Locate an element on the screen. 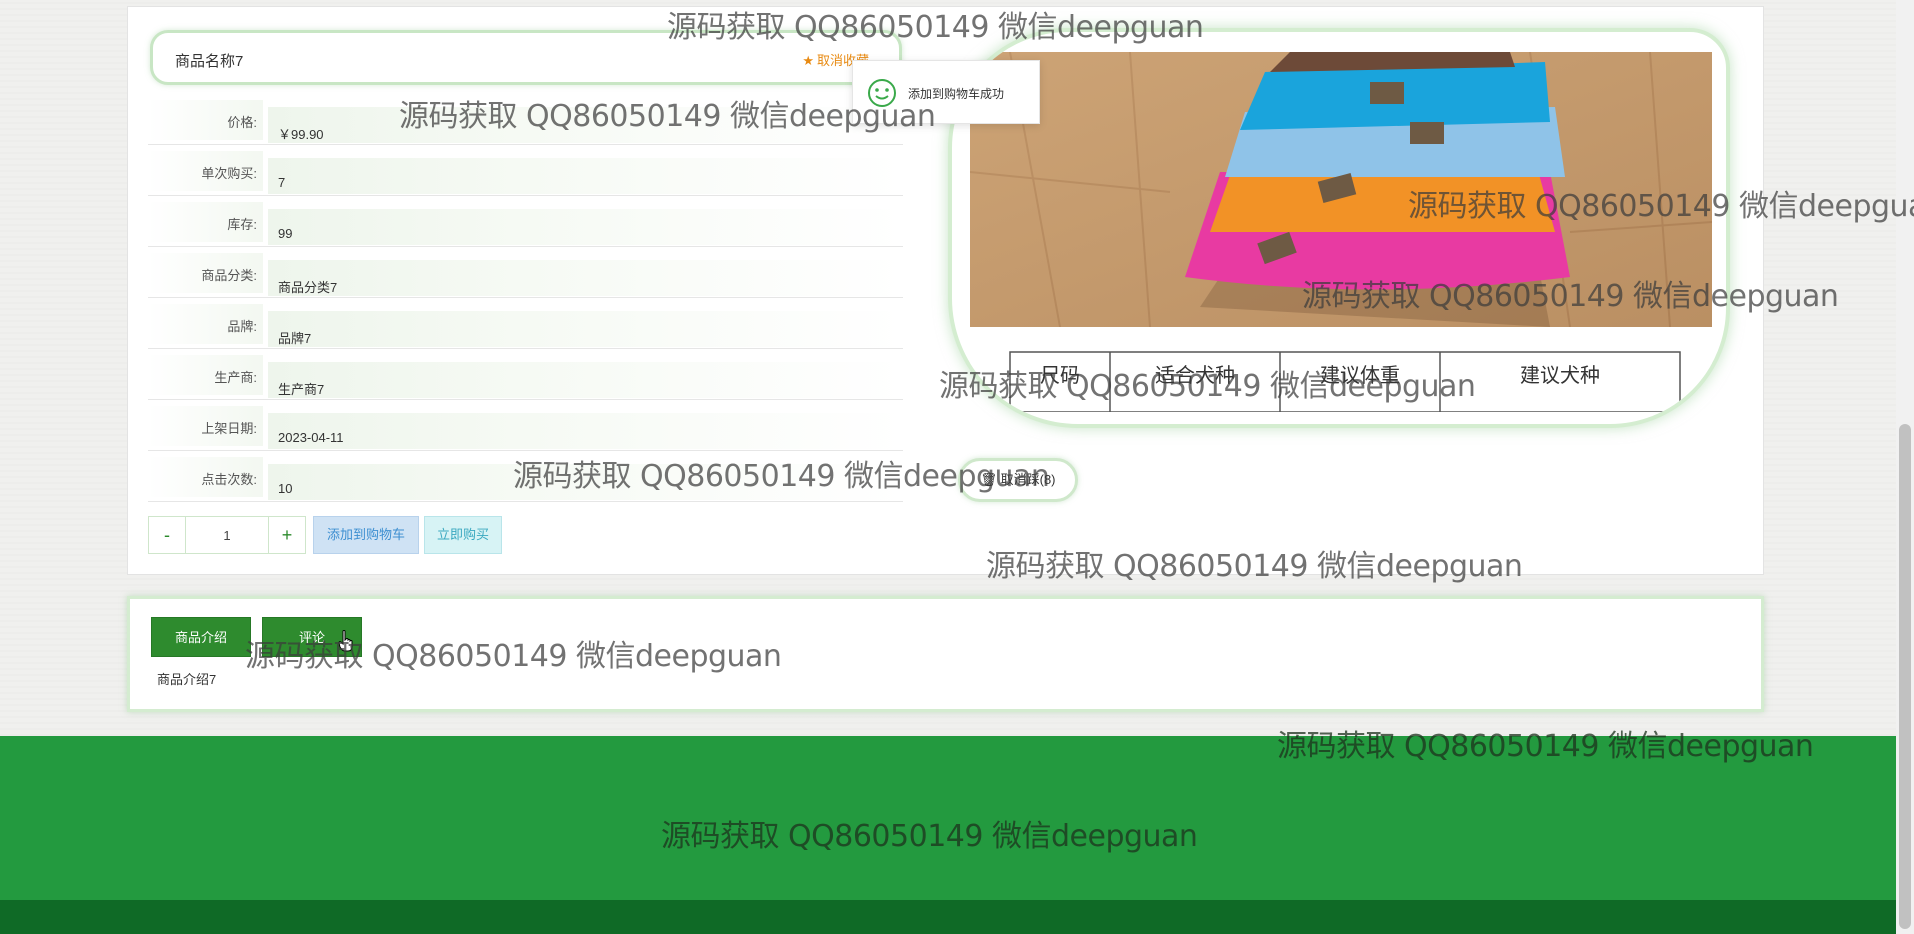 This screenshot has height=934, width=1914. attr-row-stock: 库存: 99 is located at coordinates (525, 222).